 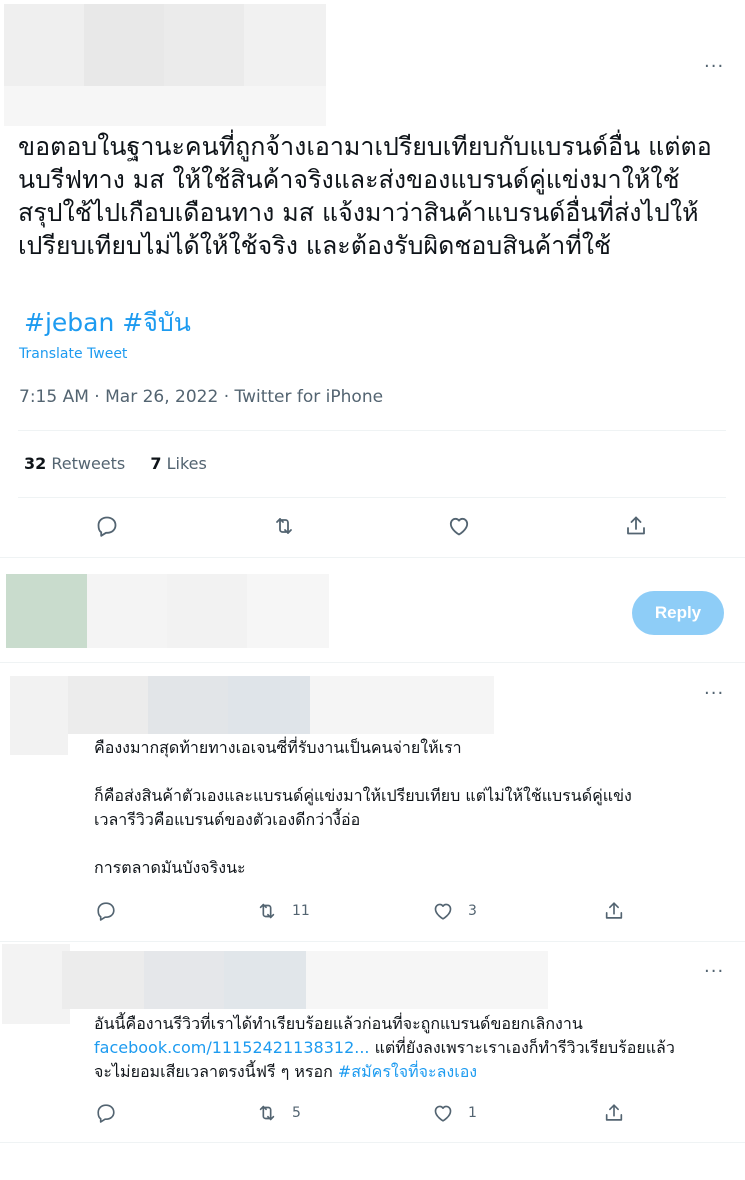 I want to click on likes-label: Likes, so click(x=186, y=463).